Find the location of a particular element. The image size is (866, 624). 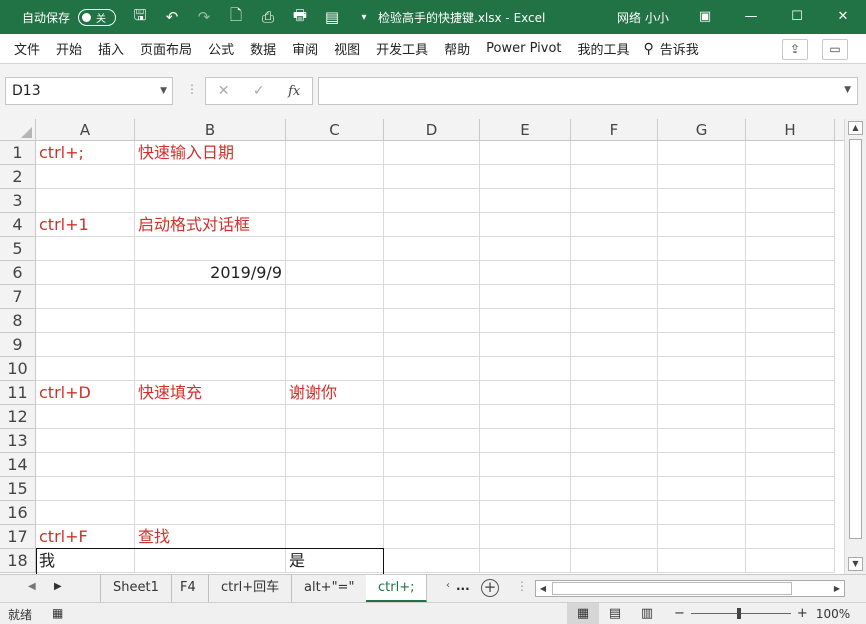

cell-b12 is located at coordinates (210, 417).